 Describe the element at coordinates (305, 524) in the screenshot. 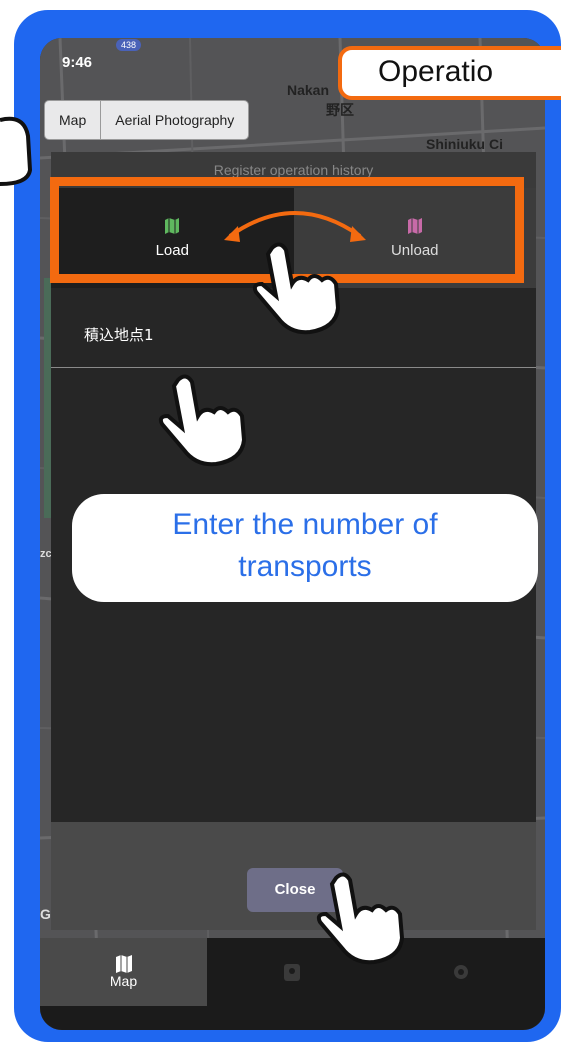

I see `enter-callout-line1: Enter the number of` at that location.